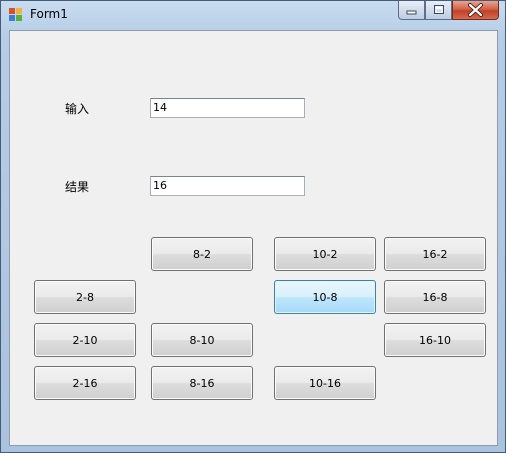 Image resolution: width=506 pixels, height=453 pixels. Describe the element at coordinates (227, 186) in the screenshot. I see `result-textbox: 16` at that location.